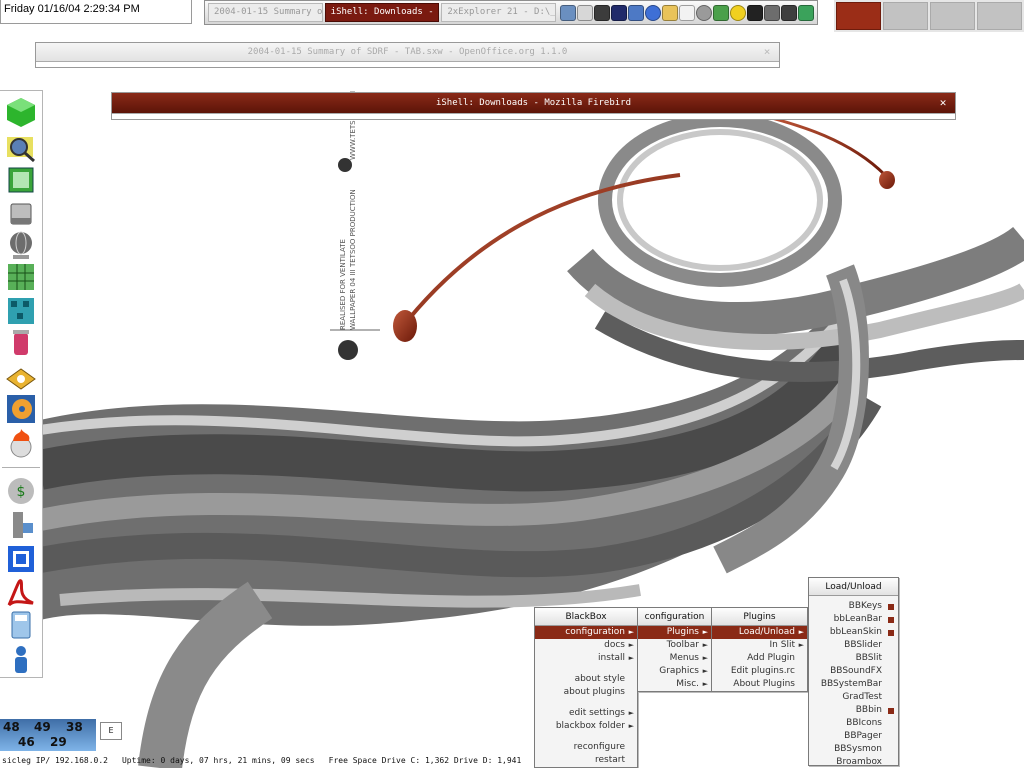 This screenshot has width=1024, height=768. I want to click on plugin-item-bbsoundfx: BBSoundFX, so click(853, 671).